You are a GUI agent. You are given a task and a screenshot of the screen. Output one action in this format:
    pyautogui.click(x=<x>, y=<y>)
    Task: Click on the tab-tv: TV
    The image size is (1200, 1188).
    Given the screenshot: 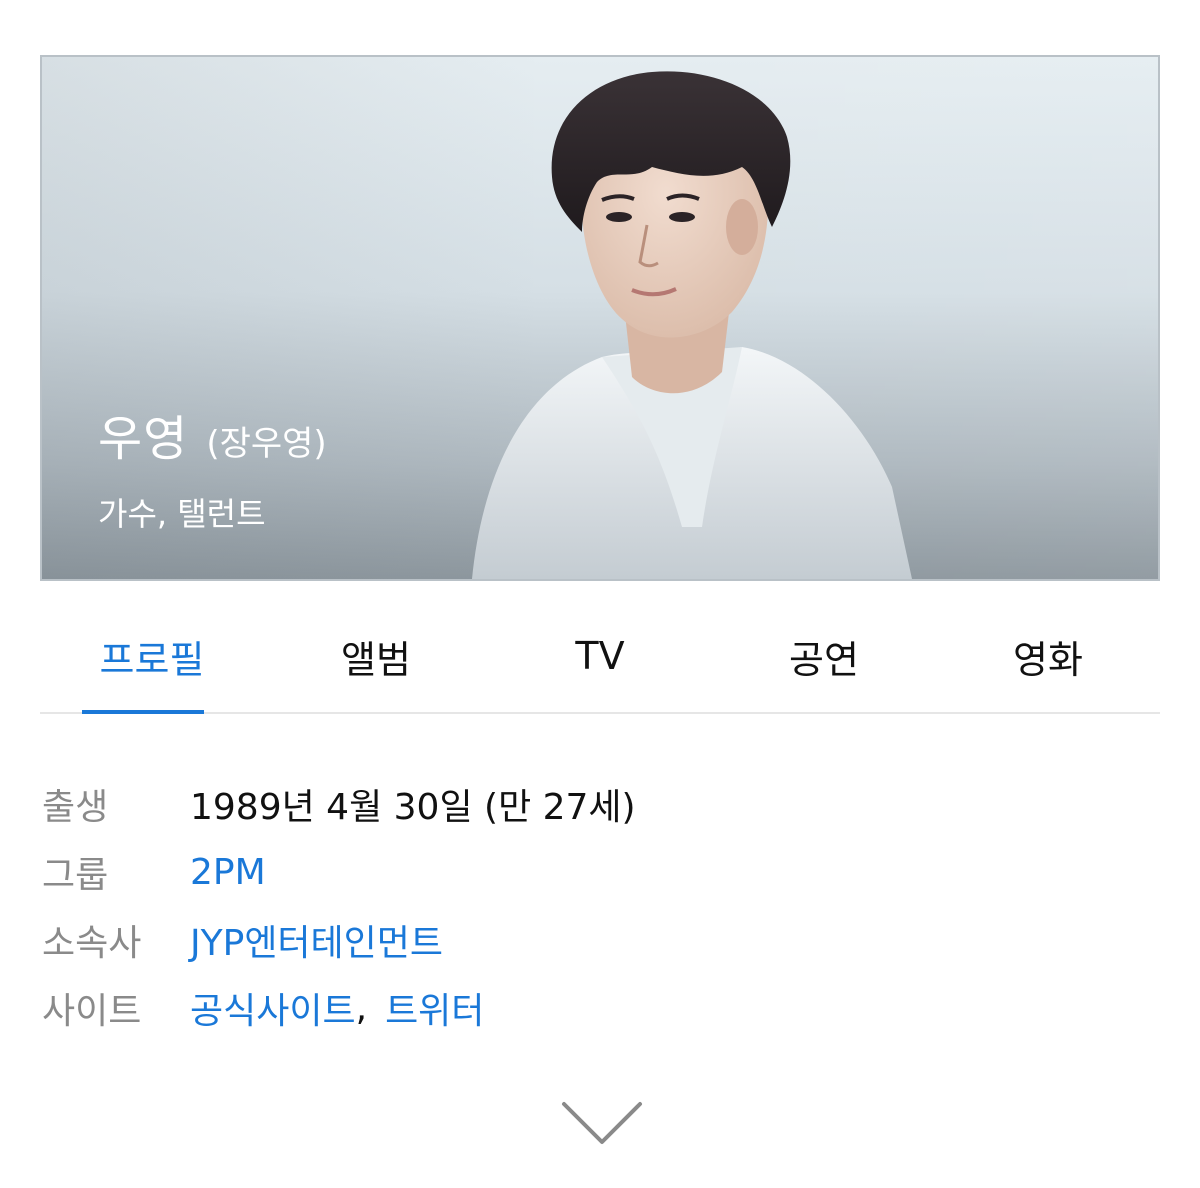 What is the action you would take?
    pyautogui.click(x=600, y=656)
    